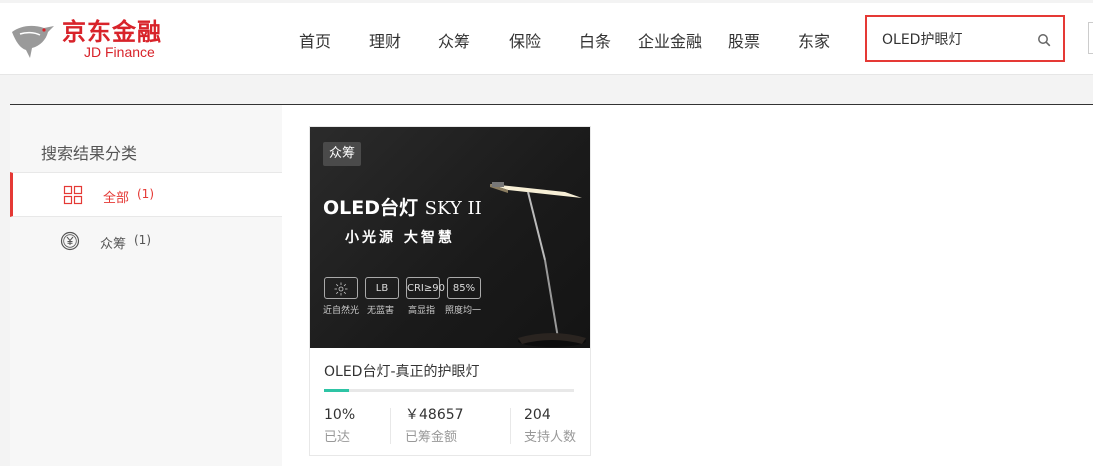 This screenshot has height=466, width=1093. Describe the element at coordinates (371, 208) in the screenshot. I see `image-title-text: OLED台灯` at that location.